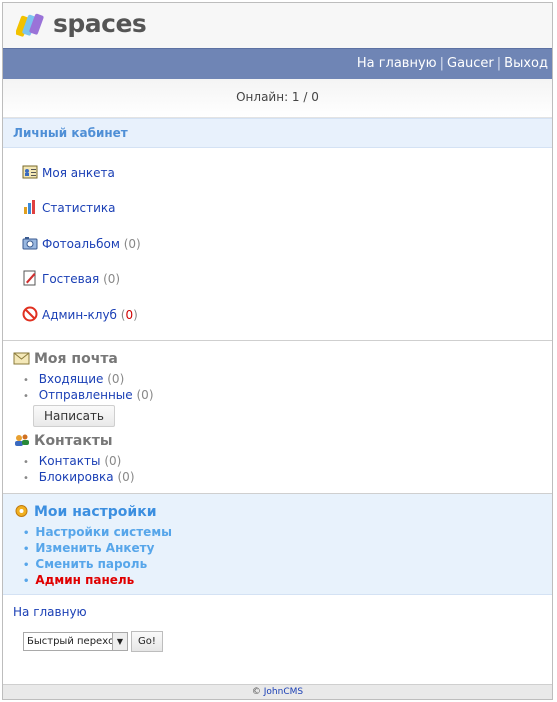  Describe the element at coordinates (21, 358) in the screenshot. I see `mail-icon` at that location.